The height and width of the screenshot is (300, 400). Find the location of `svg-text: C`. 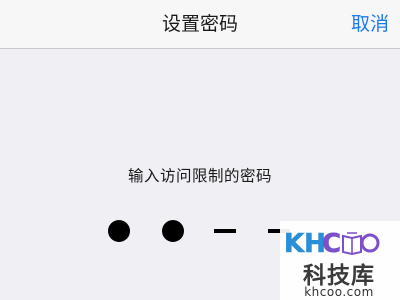

svg-text: C is located at coordinates (331, 244).